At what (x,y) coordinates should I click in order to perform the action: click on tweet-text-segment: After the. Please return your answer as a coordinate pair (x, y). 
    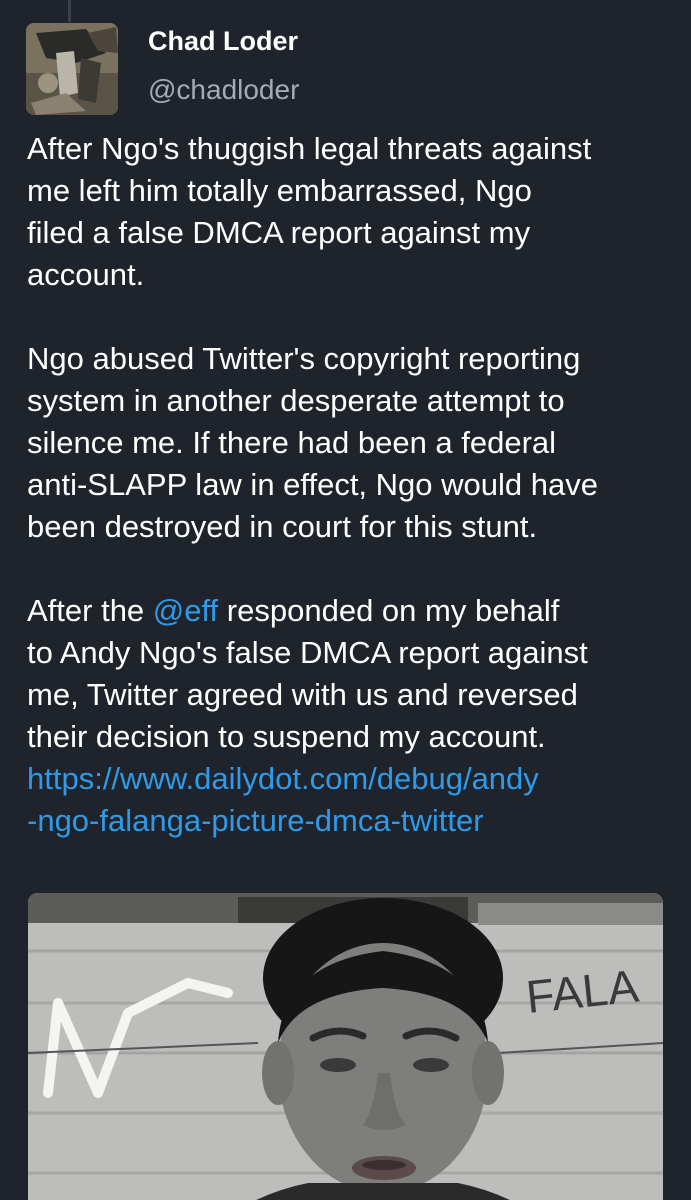
    Looking at the image, I should click on (90, 610).